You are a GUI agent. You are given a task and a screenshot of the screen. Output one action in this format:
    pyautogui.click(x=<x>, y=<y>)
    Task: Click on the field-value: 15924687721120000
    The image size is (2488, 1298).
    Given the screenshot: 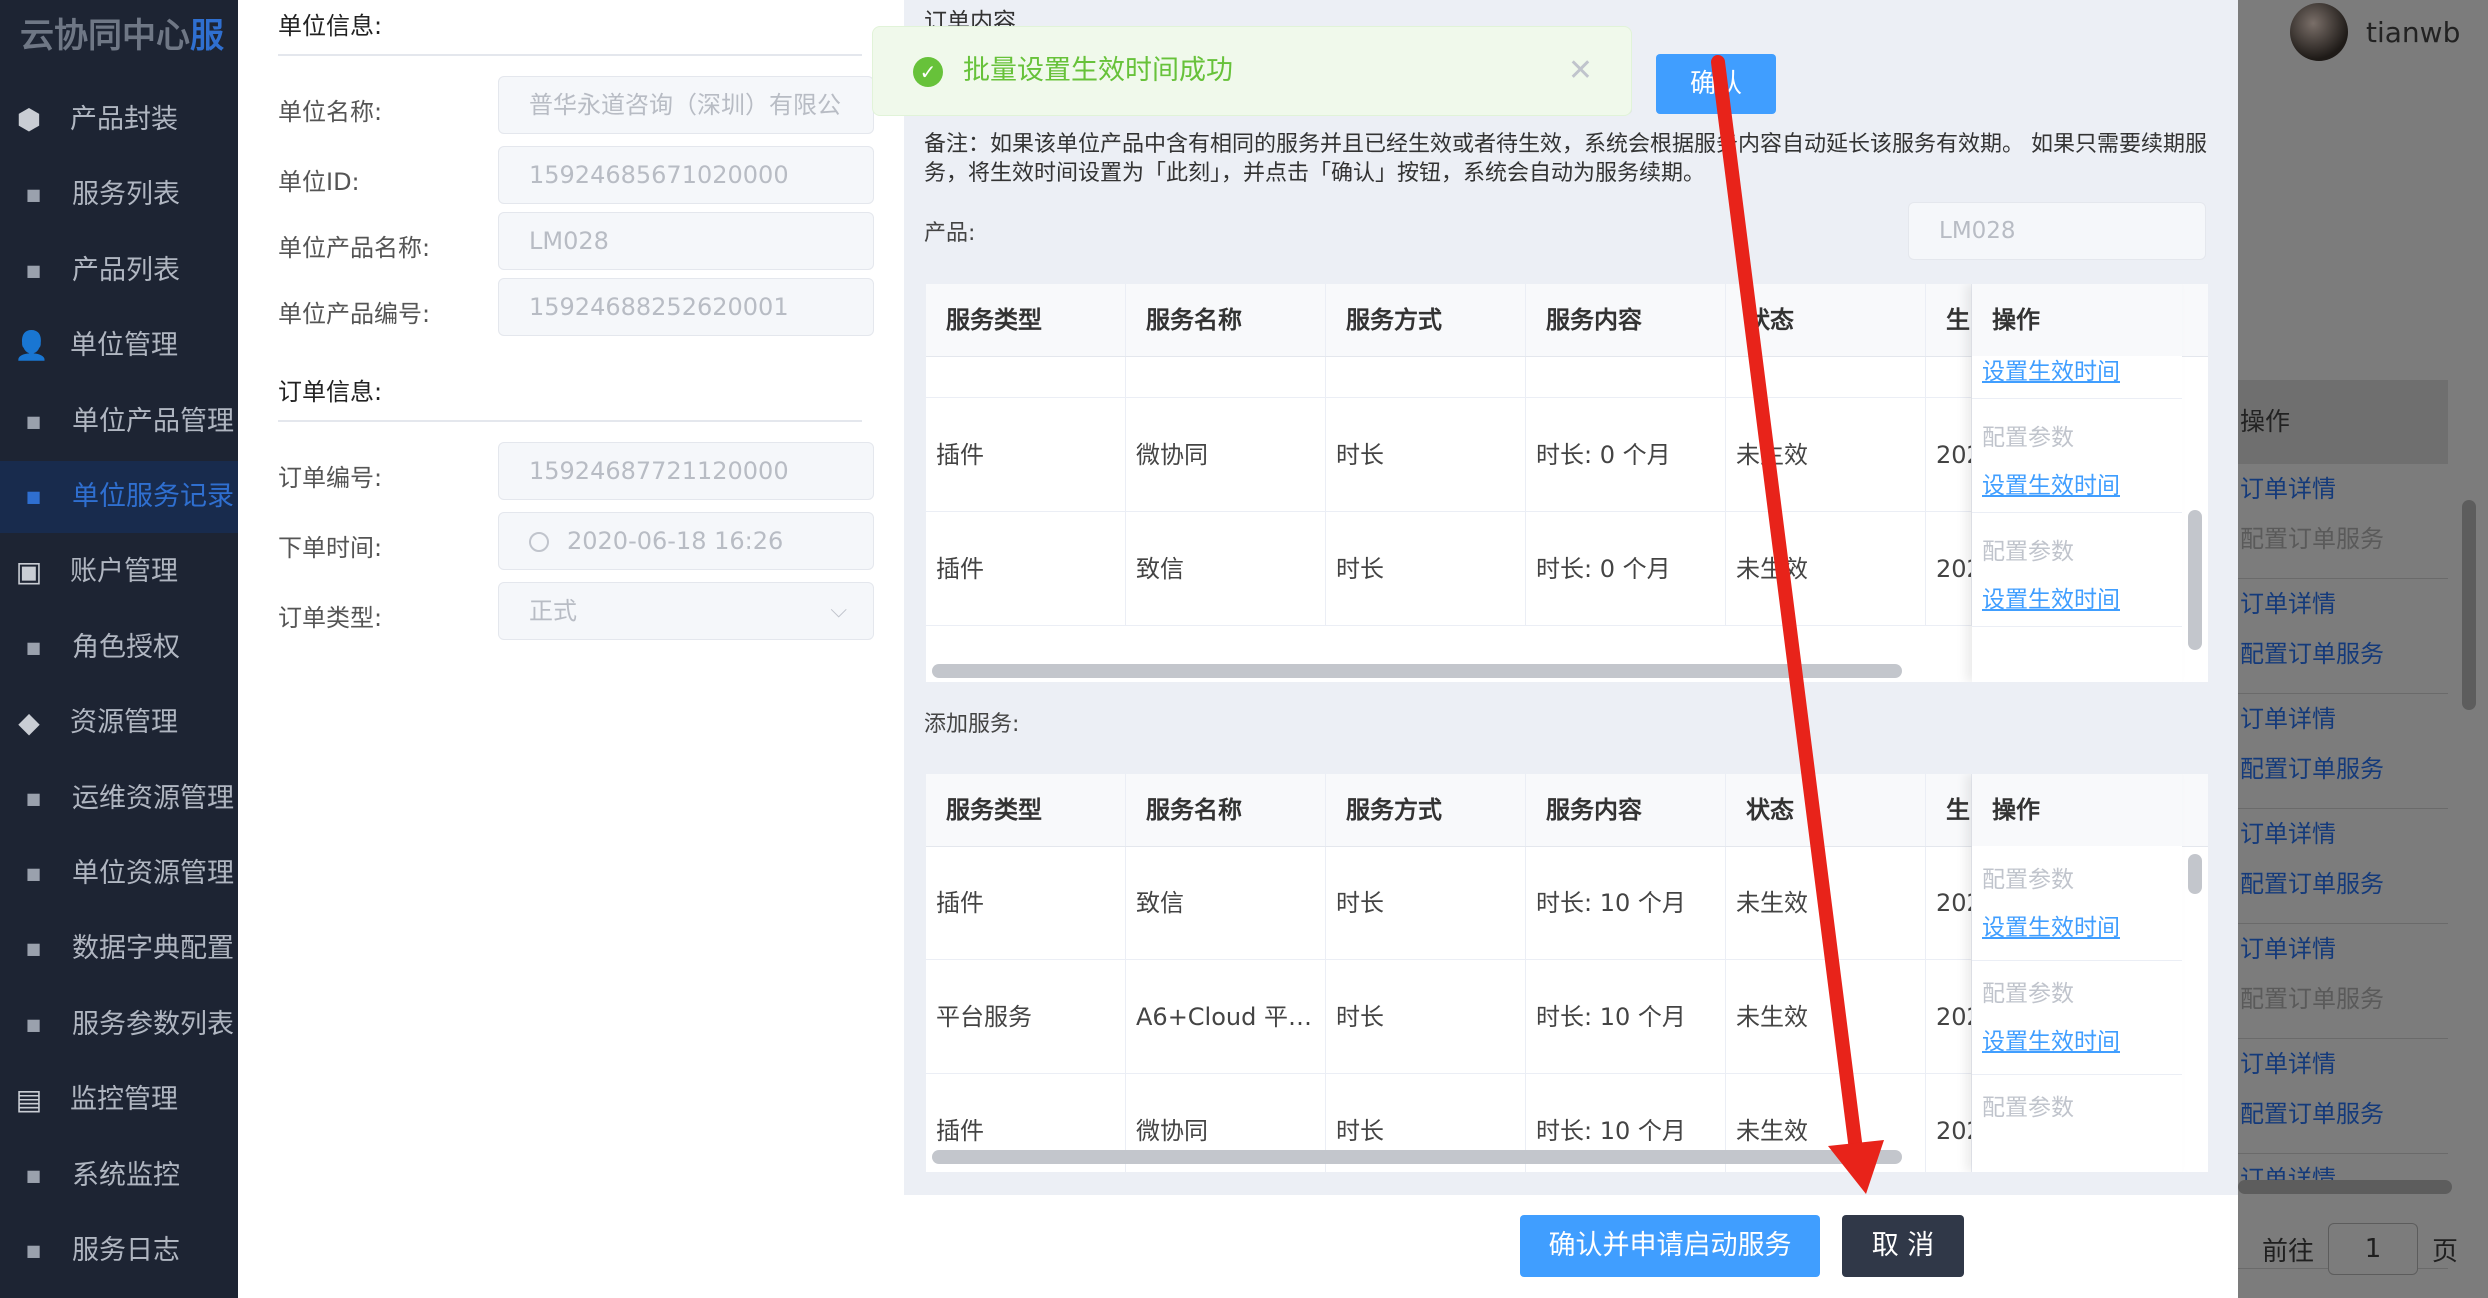 What is the action you would take?
    pyautogui.click(x=659, y=471)
    